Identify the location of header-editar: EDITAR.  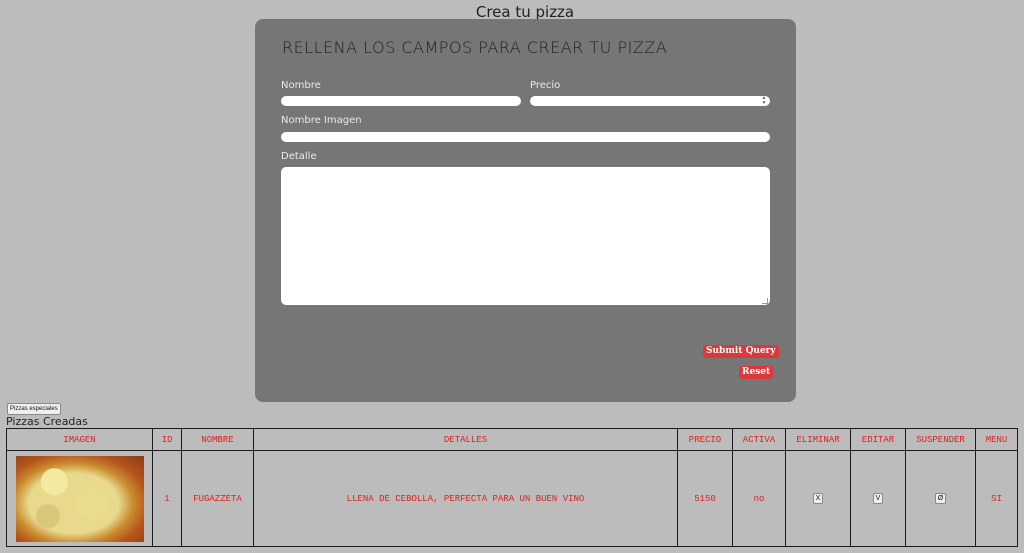
(878, 439).